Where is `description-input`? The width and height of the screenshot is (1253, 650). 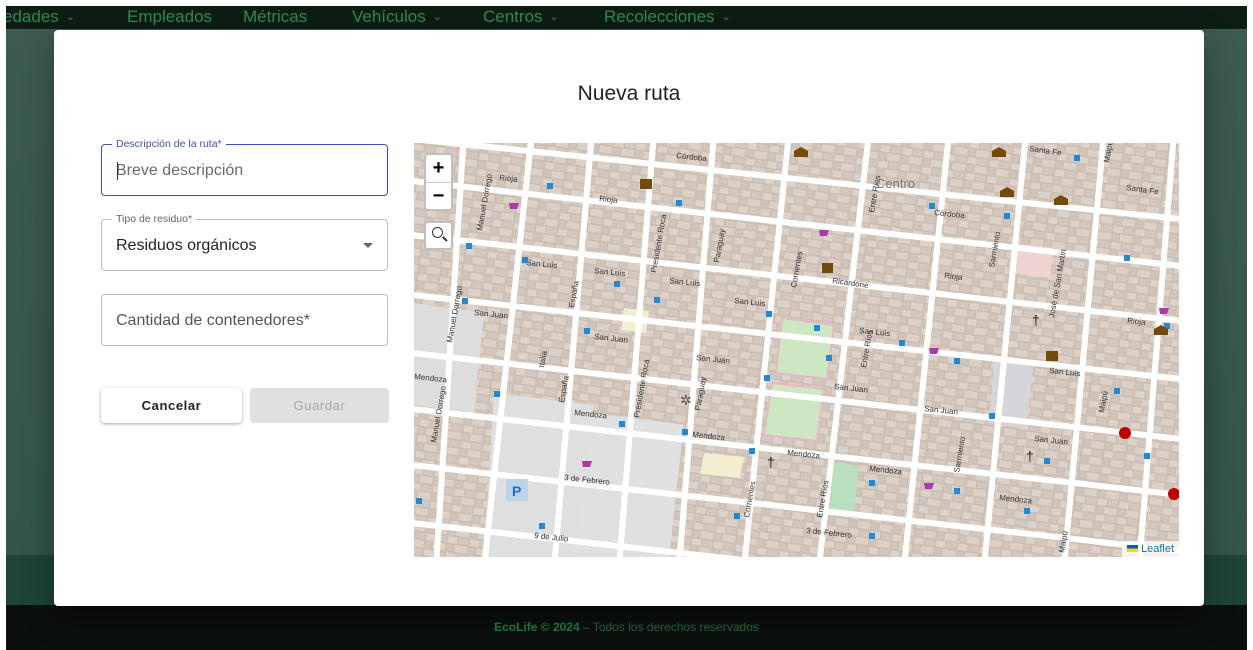 description-input is located at coordinates (241, 171).